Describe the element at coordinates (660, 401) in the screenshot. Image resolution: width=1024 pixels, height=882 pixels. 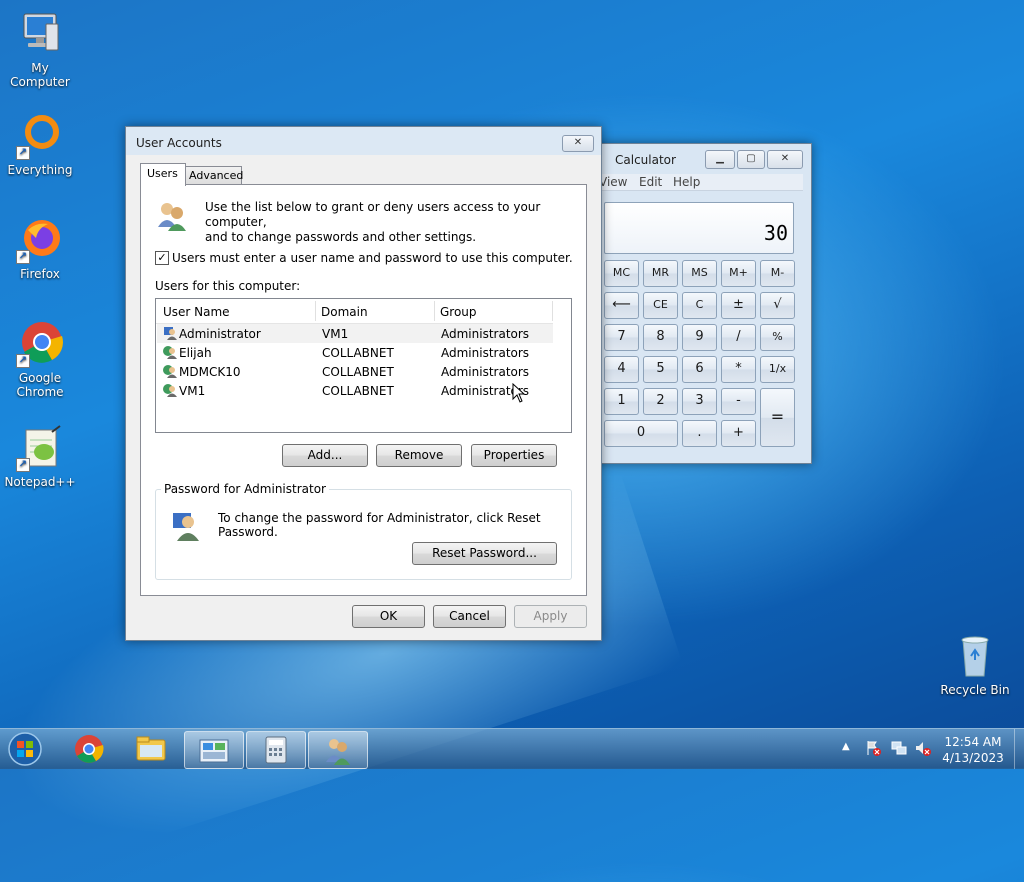
I see `digit-2-button: 2` at that location.